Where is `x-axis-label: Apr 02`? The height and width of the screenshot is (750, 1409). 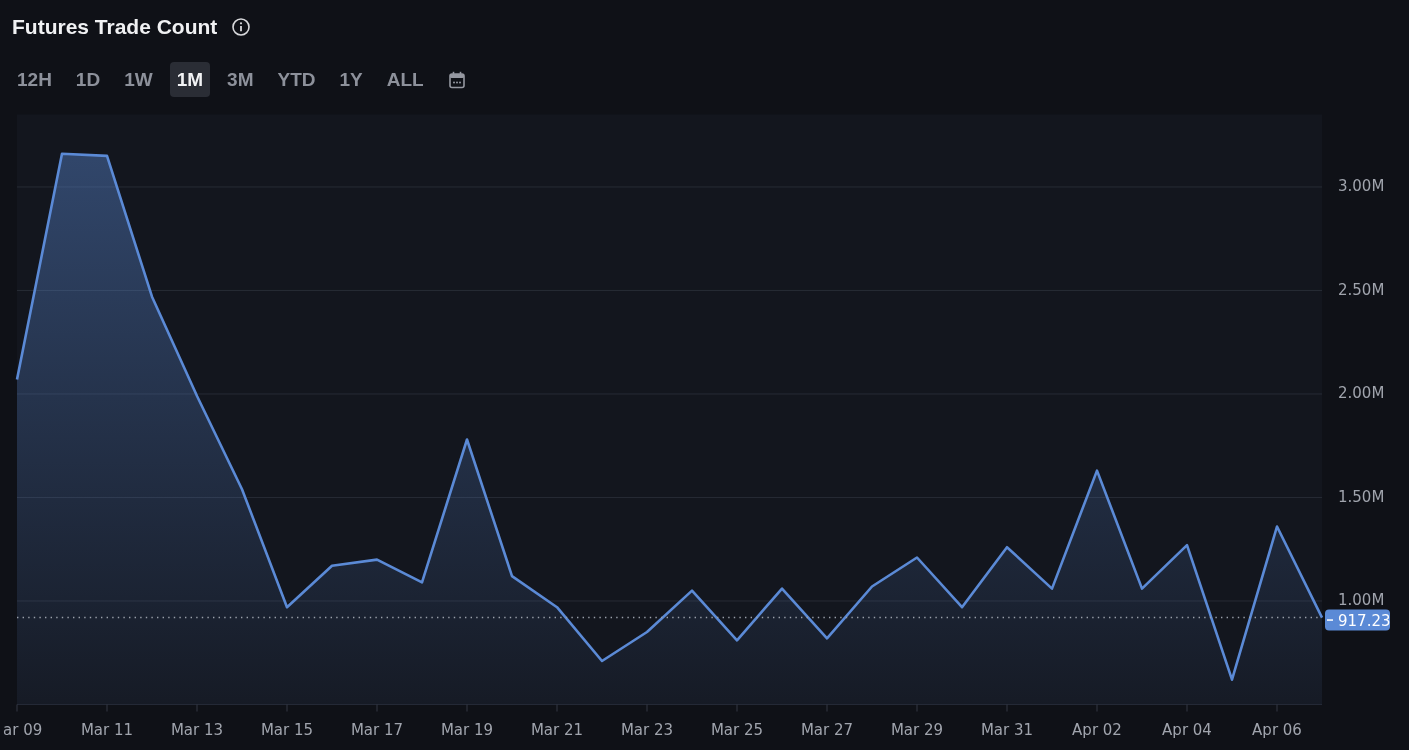 x-axis-label: Apr 02 is located at coordinates (1097, 730).